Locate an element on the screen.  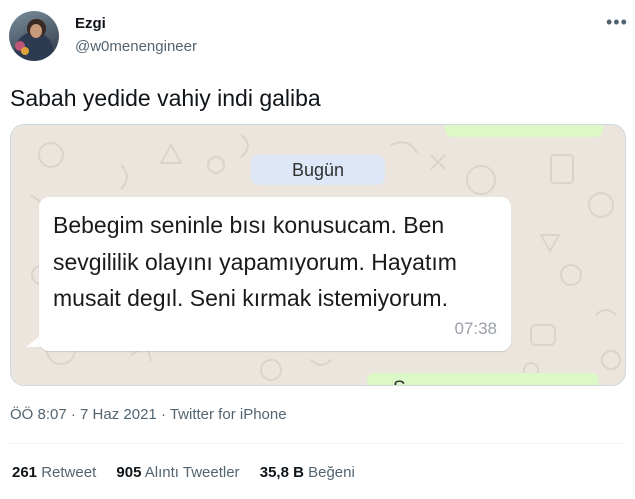
more-options-icon: ••• is located at coordinates (617, 22).